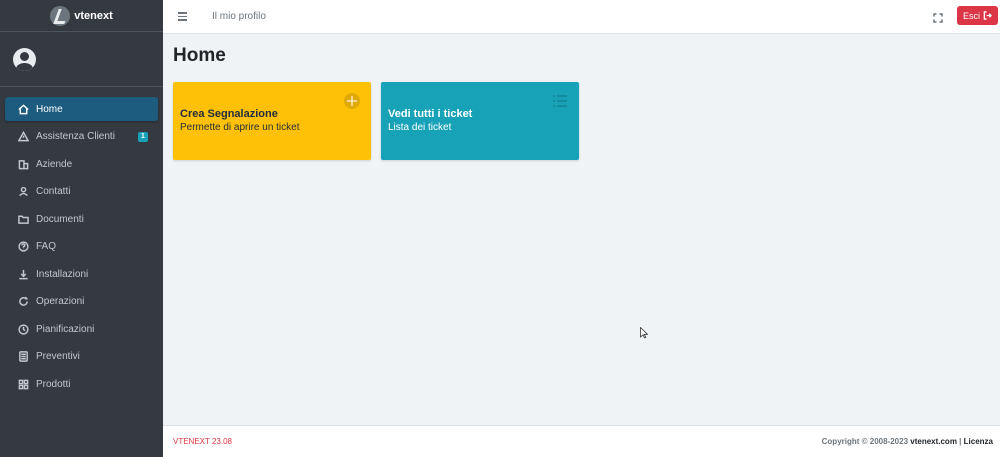 The width and height of the screenshot is (1000, 457). What do you see at coordinates (185, 16) in the screenshot?
I see `hamburger-menu-icon` at bounding box center [185, 16].